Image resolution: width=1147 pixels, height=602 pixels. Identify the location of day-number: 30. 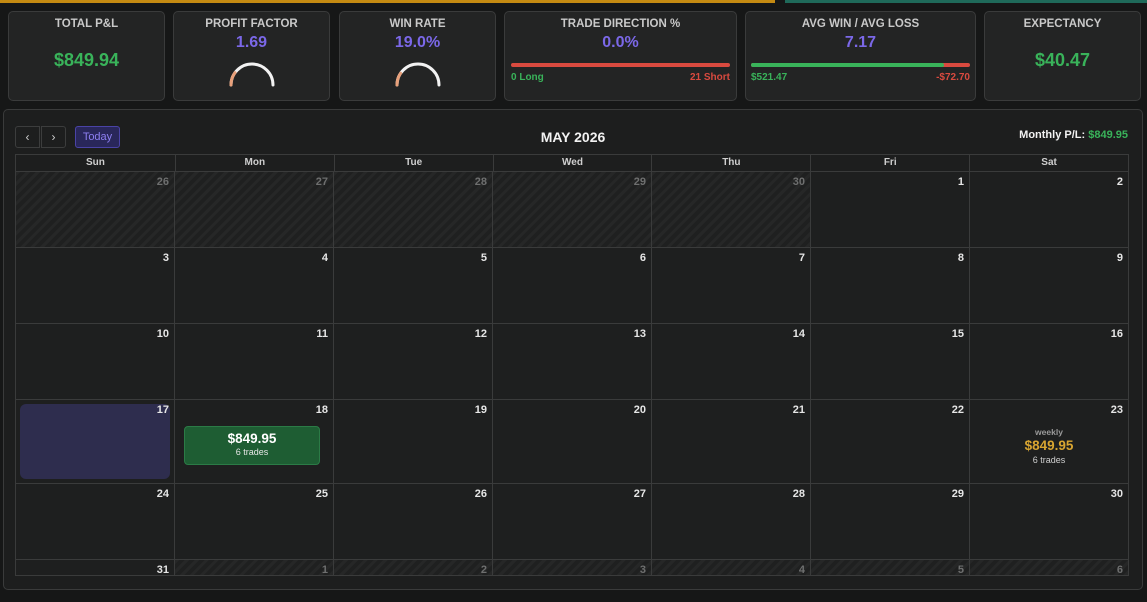
(798, 182).